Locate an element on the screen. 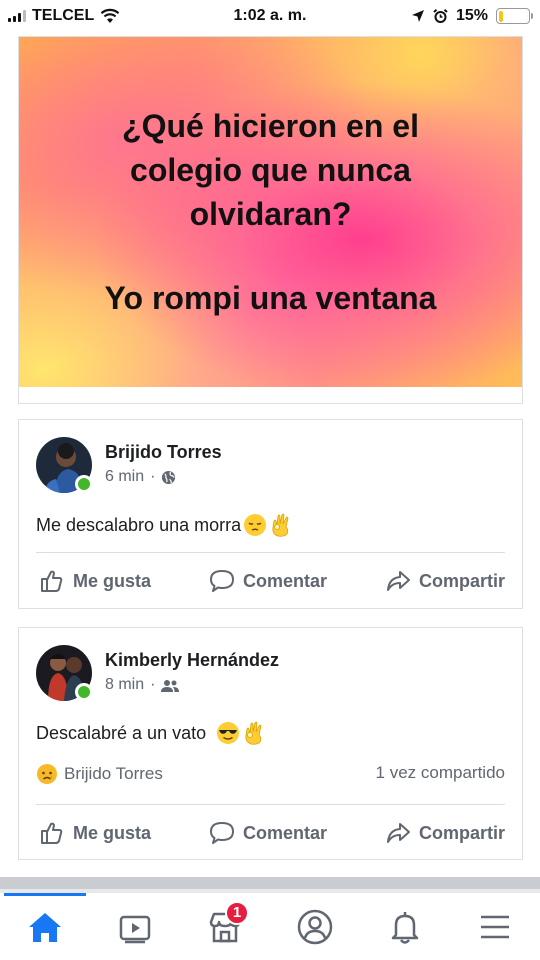 Image resolution: width=540 pixels, height=960 pixels. menu-icon is located at coordinates (495, 926).